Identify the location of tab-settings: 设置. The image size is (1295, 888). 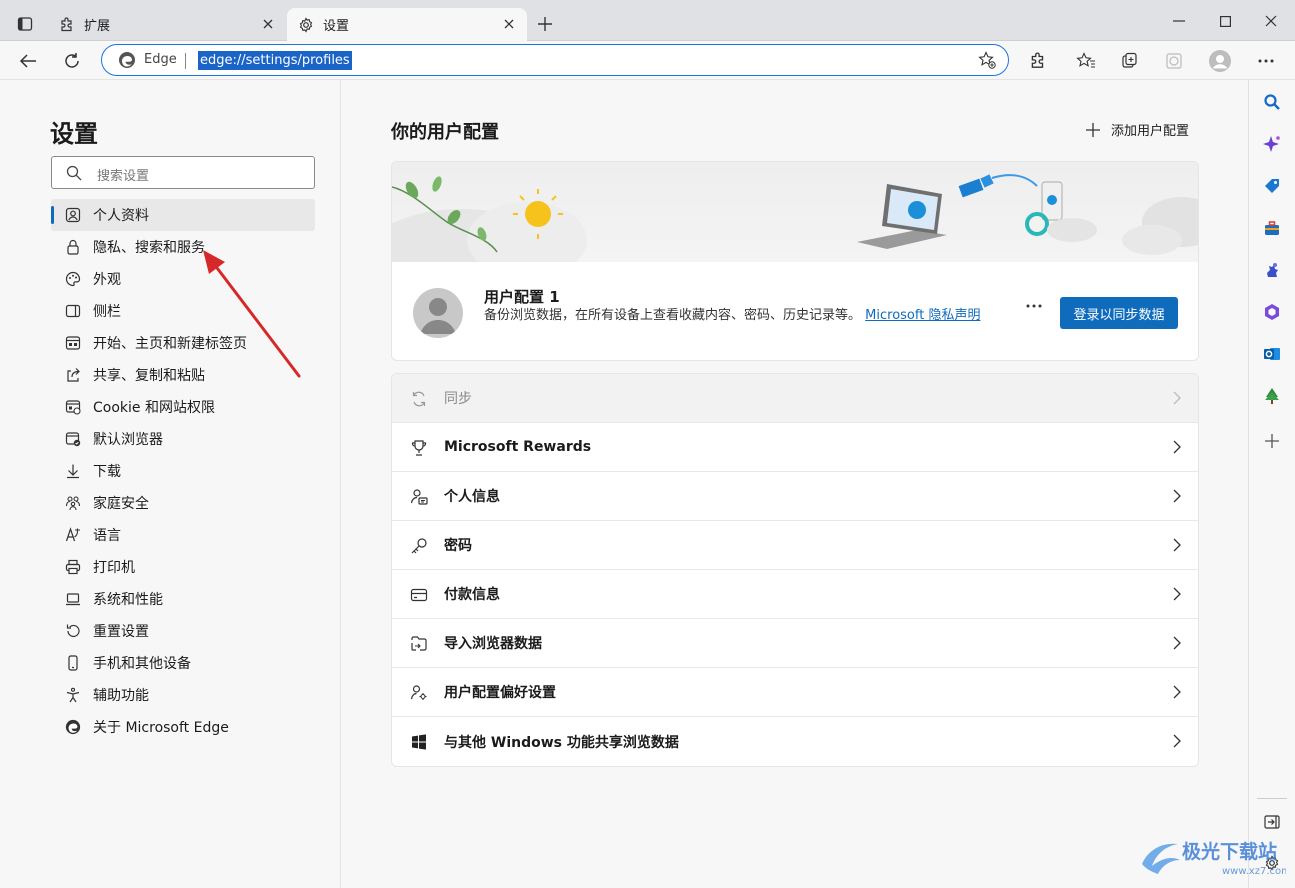
(407, 24).